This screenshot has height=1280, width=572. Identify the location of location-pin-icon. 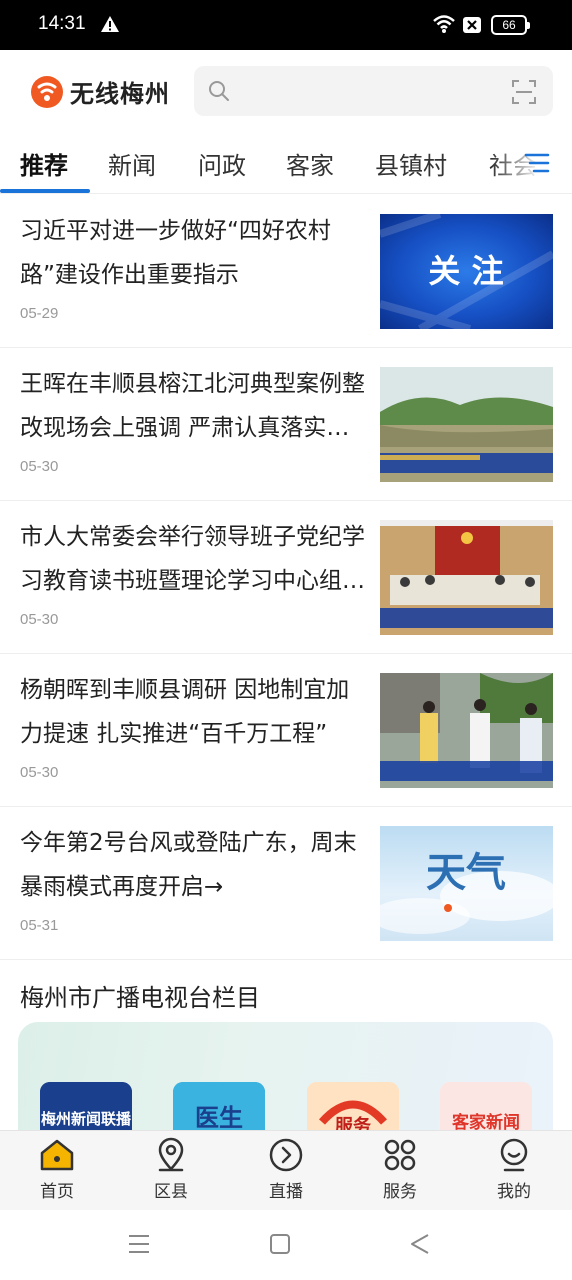
(171, 1154).